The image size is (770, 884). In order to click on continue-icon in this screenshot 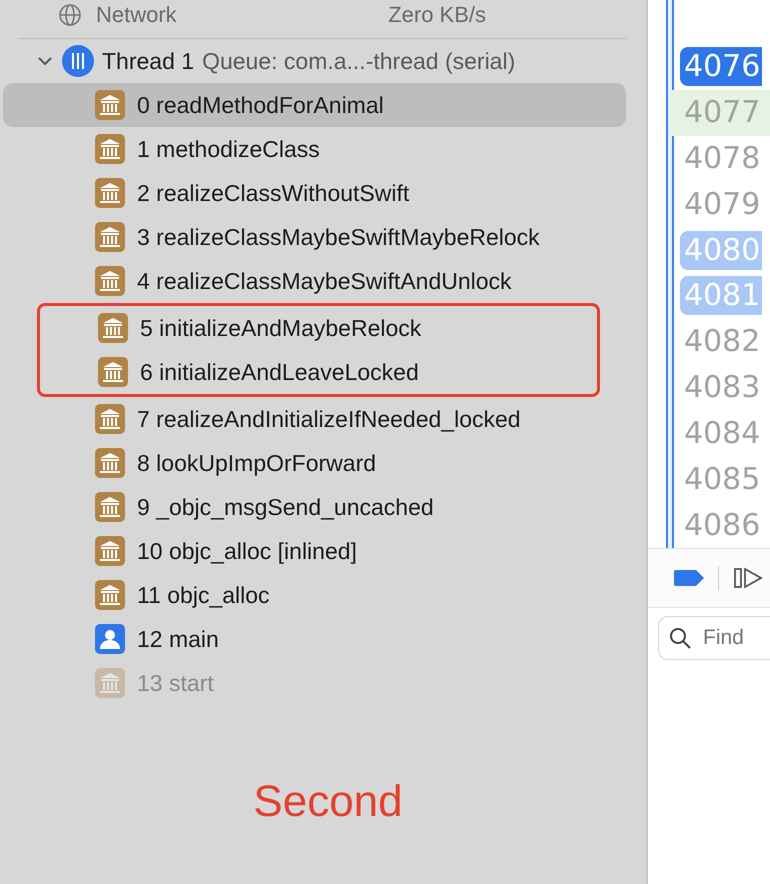, I will do `click(748, 578)`.